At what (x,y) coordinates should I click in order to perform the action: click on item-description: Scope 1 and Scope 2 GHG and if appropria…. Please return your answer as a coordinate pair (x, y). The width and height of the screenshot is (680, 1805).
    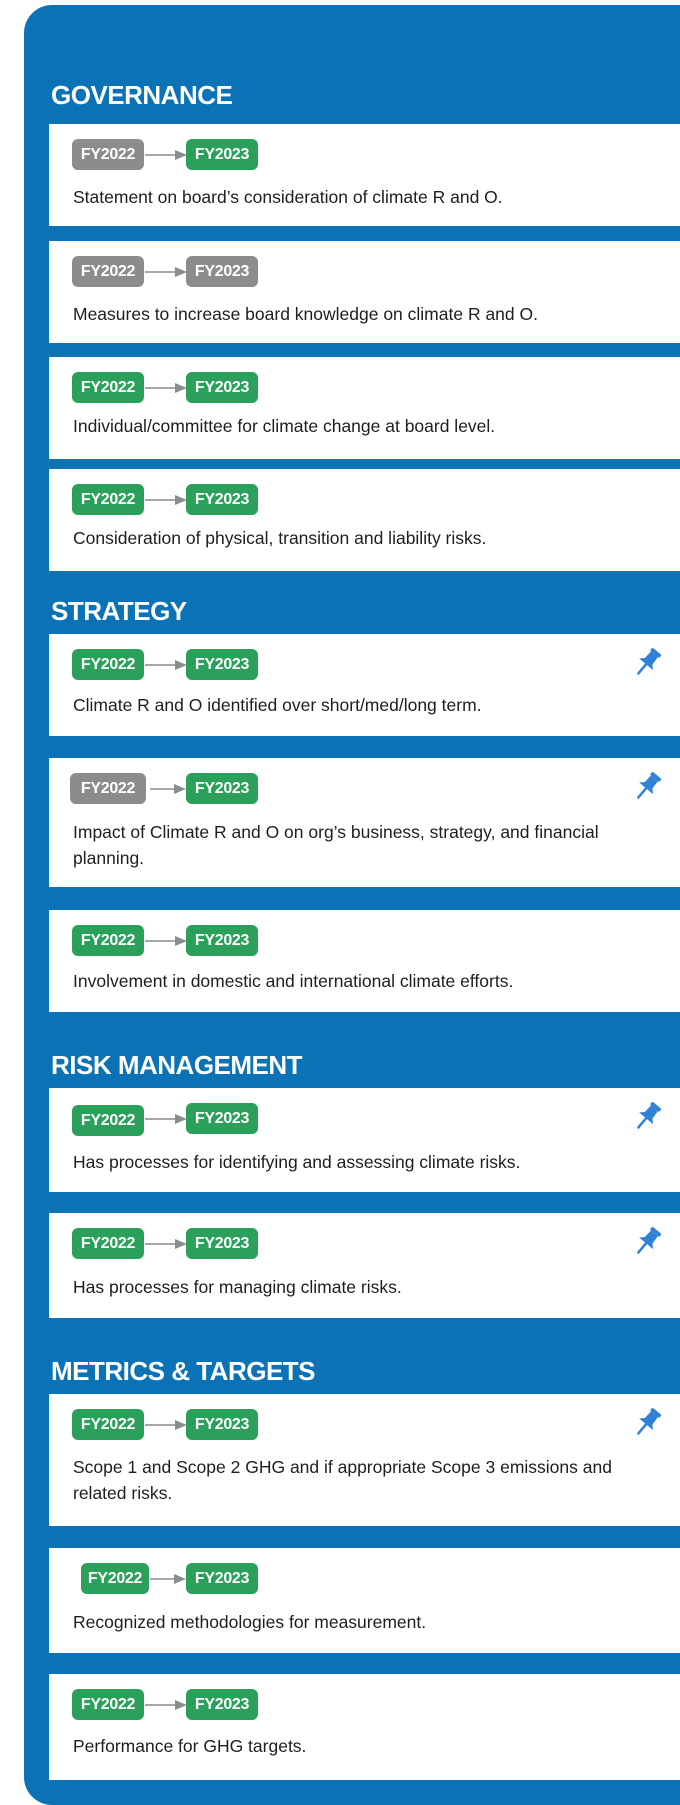
    Looking at the image, I should click on (342, 1480).